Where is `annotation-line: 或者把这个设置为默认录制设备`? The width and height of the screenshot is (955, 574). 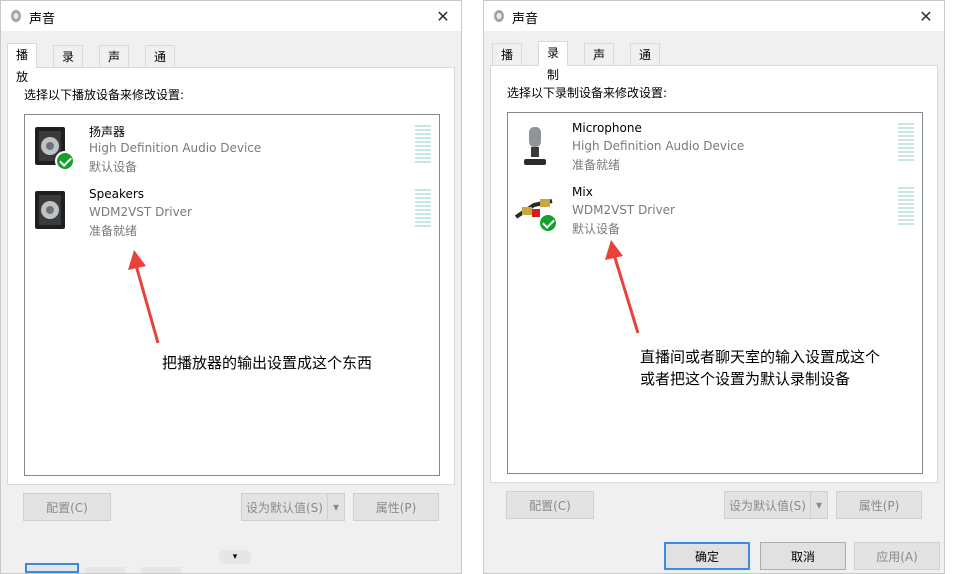 annotation-line: 或者把这个设置为默认录制设备 is located at coordinates (745, 379).